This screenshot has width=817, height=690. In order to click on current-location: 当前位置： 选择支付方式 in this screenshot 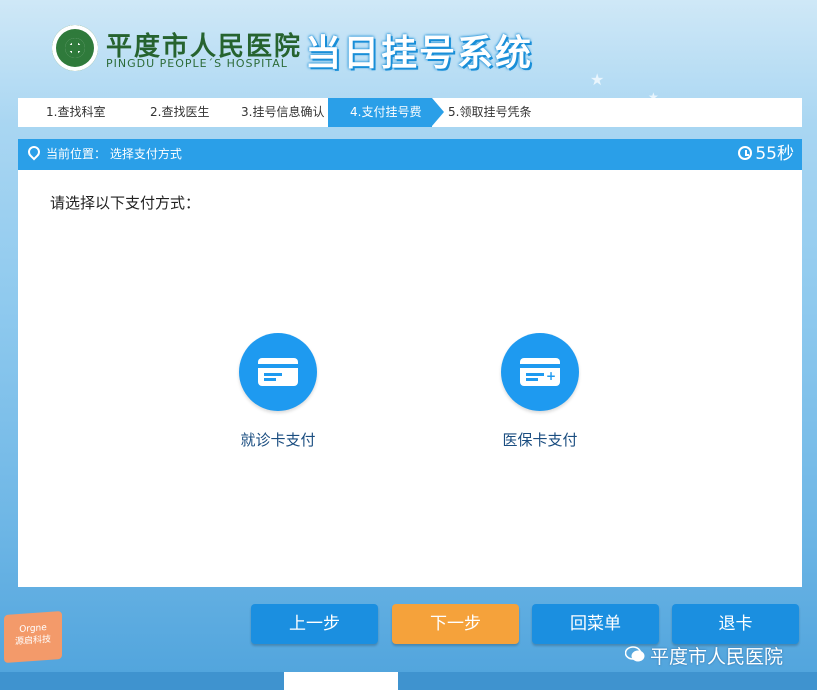, I will do `click(114, 154)`.